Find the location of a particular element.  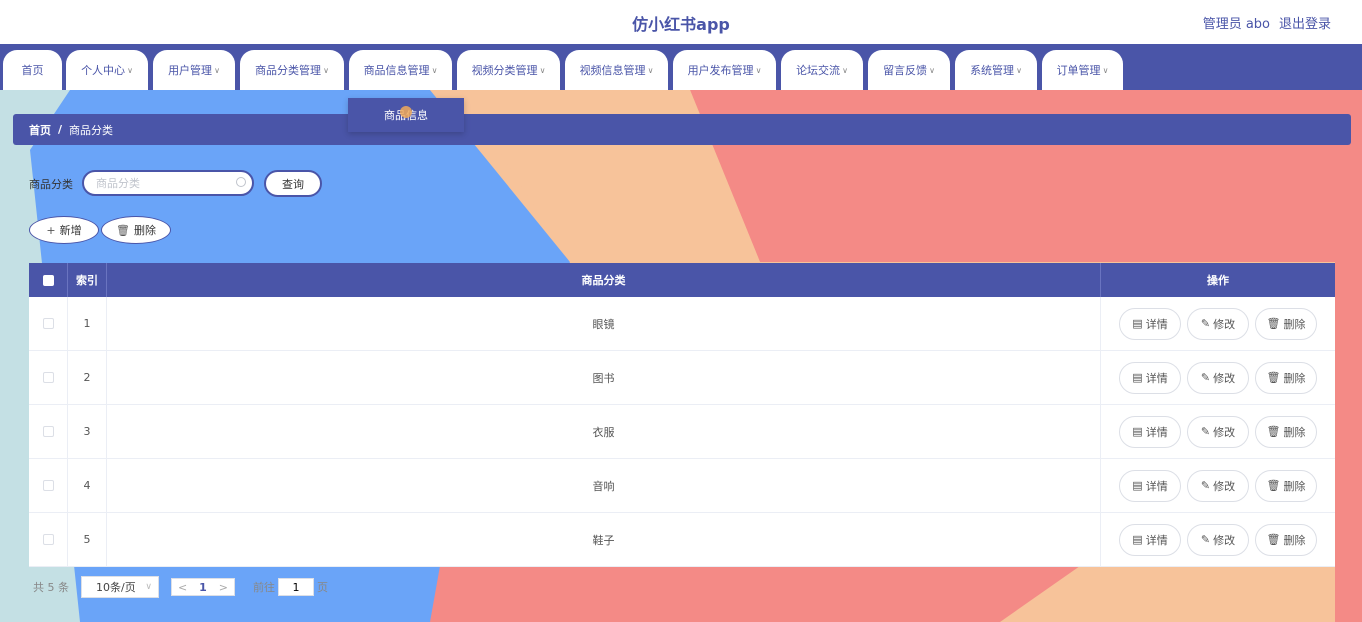

row-category: 鞋子 is located at coordinates (604, 539).